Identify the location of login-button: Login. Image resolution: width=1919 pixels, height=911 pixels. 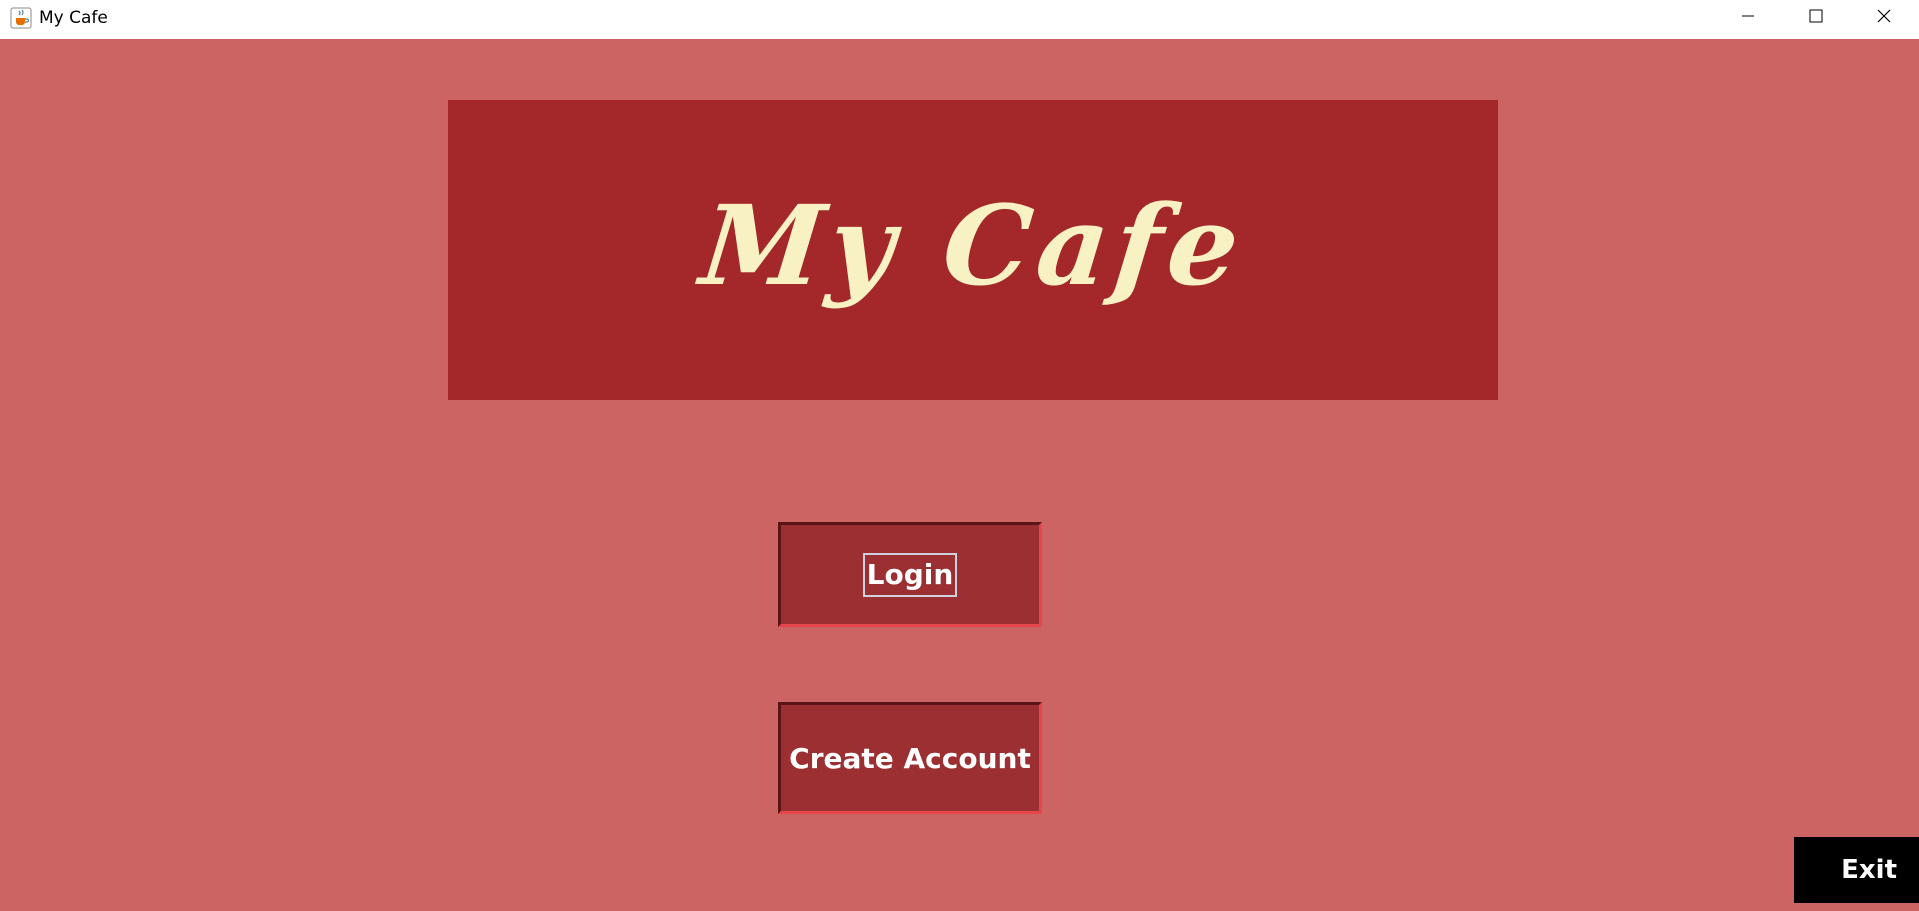
(910, 574).